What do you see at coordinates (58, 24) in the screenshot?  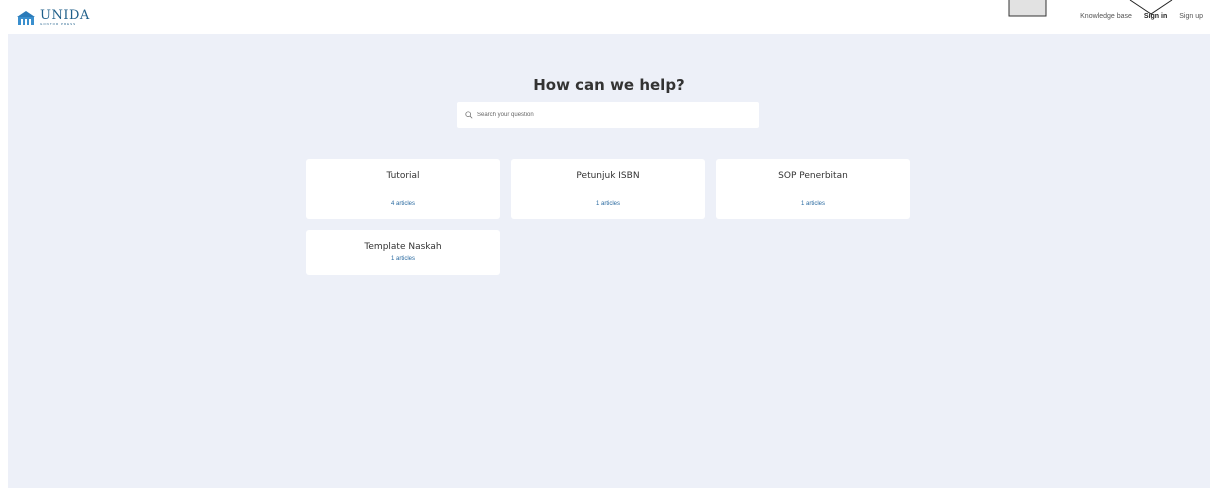 I see `logo-subtitle: GONTOR PRESS` at bounding box center [58, 24].